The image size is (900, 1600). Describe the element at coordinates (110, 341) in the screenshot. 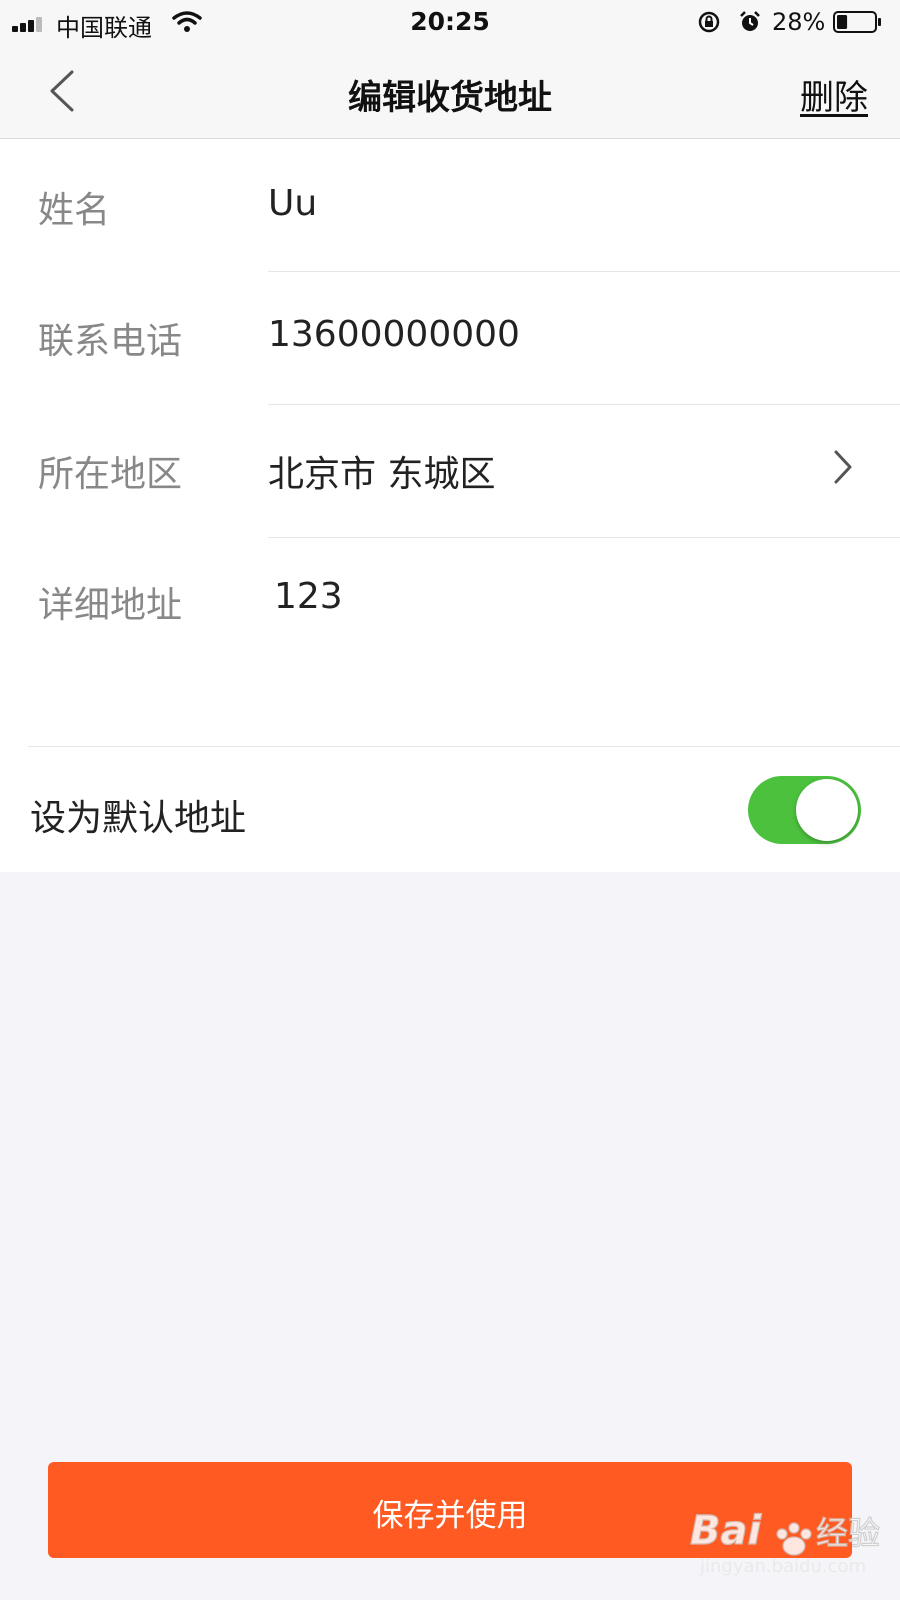

I see `phone-label: 联系电话` at that location.